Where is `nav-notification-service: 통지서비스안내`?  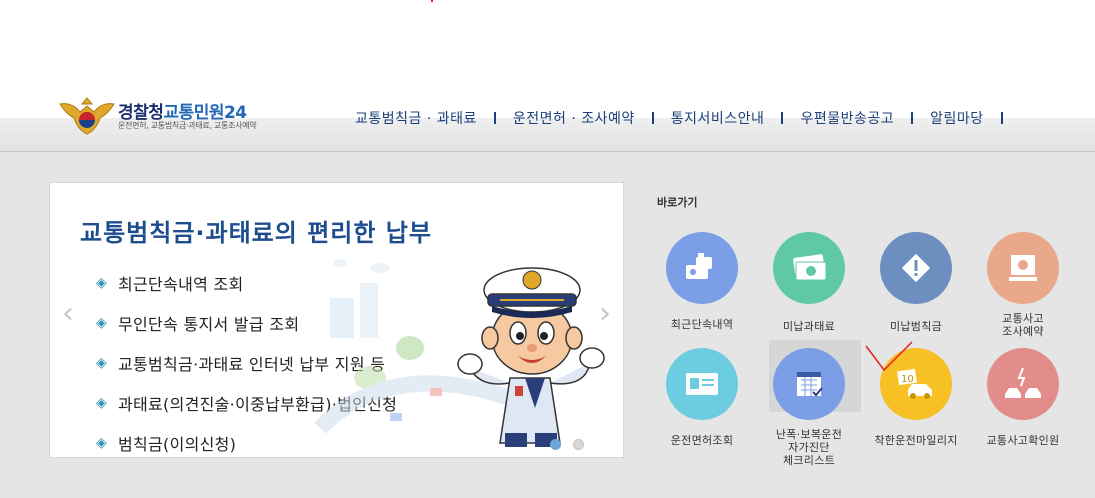
nav-notification-service: 통지서비스안내 is located at coordinates (718, 118).